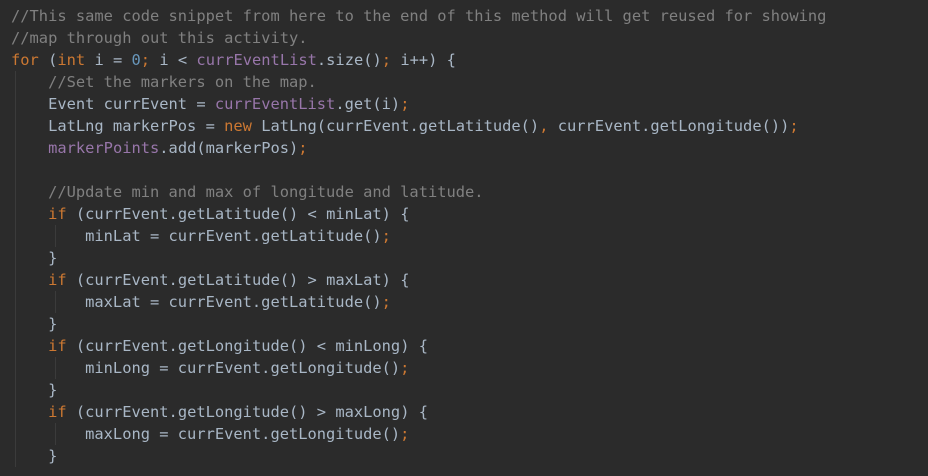 This screenshot has width=928, height=476. What do you see at coordinates (196, 302) in the screenshot?
I see `code-token-plain: maxLat = currEvent.getLatitude()` at bounding box center [196, 302].